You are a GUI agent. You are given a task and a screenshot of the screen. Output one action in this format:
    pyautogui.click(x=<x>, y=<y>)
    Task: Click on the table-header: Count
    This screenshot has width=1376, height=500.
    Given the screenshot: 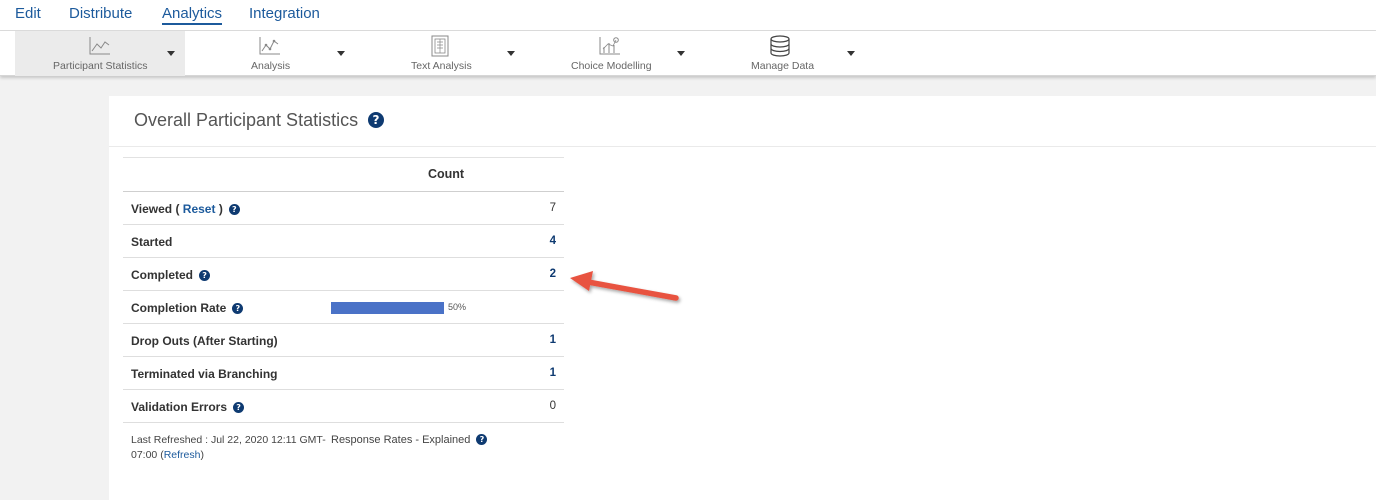 What is the action you would take?
    pyautogui.click(x=343, y=174)
    